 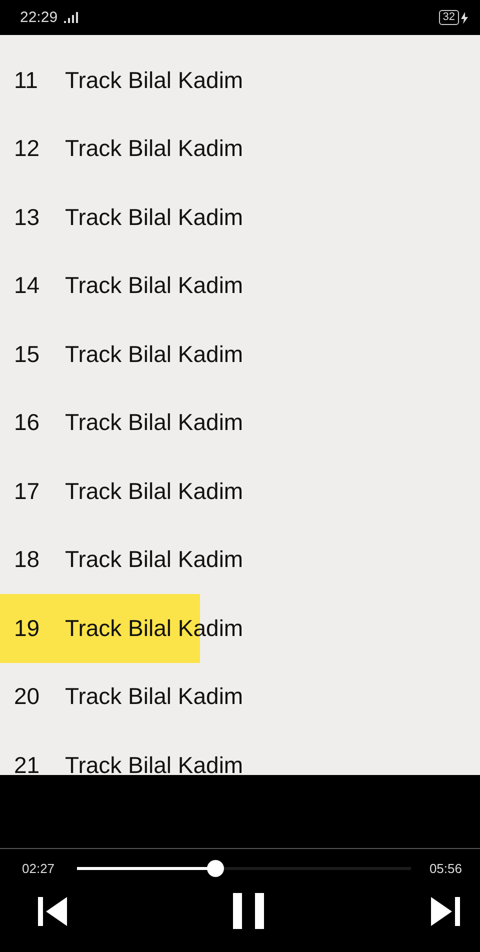 What do you see at coordinates (445, 868) in the screenshot?
I see `total-time: 05:56` at bounding box center [445, 868].